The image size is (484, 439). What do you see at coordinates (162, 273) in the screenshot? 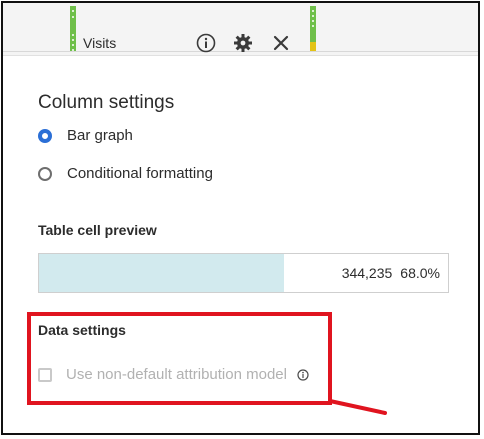
I see `preview-bar-fill` at bounding box center [162, 273].